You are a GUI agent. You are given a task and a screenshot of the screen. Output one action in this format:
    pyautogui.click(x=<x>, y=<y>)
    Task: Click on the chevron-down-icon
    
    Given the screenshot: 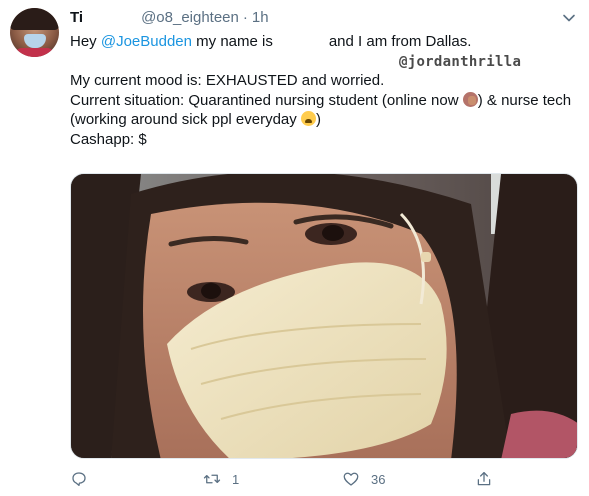 What is the action you would take?
    pyautogui.click(x=569, y=18)
    